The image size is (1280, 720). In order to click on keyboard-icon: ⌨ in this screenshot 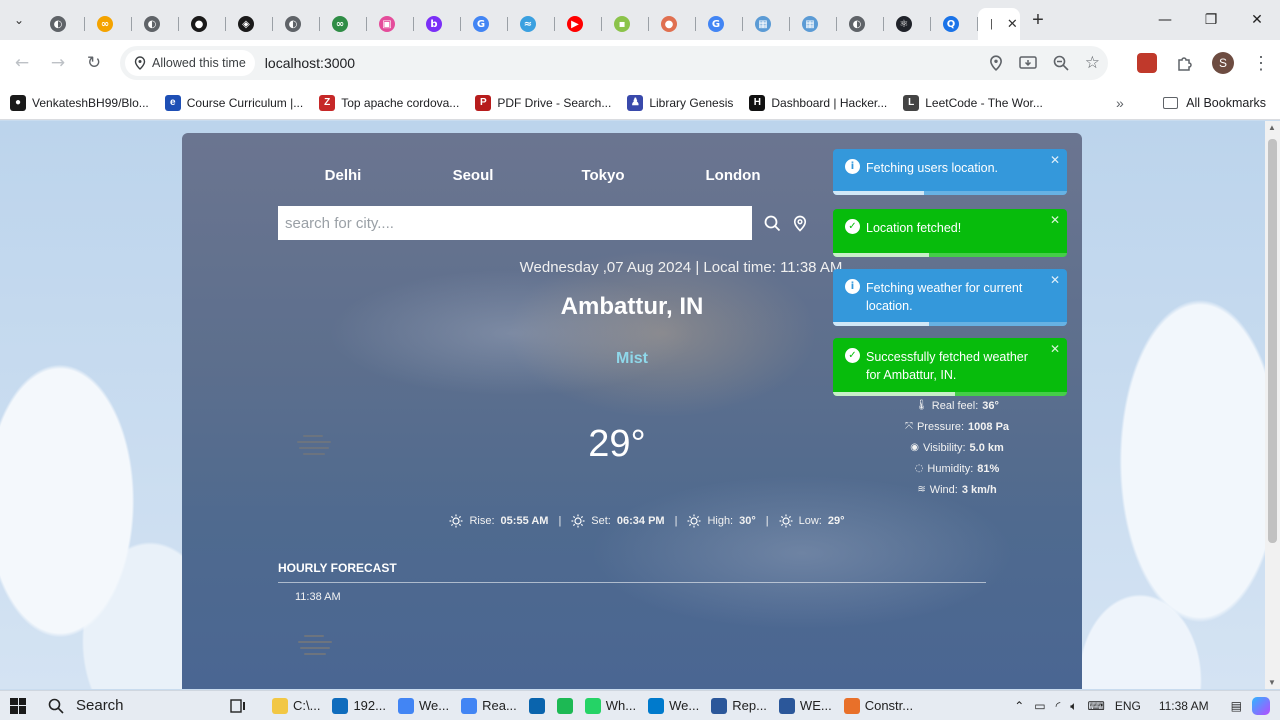, I will do `click(1096, 706)`.